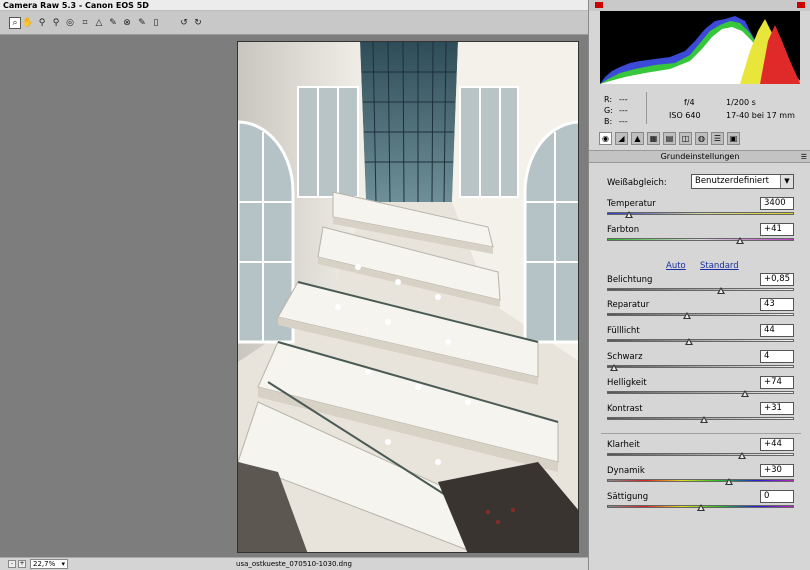  I want to click on panel-menu-icon: ☰, so click(804, 157).